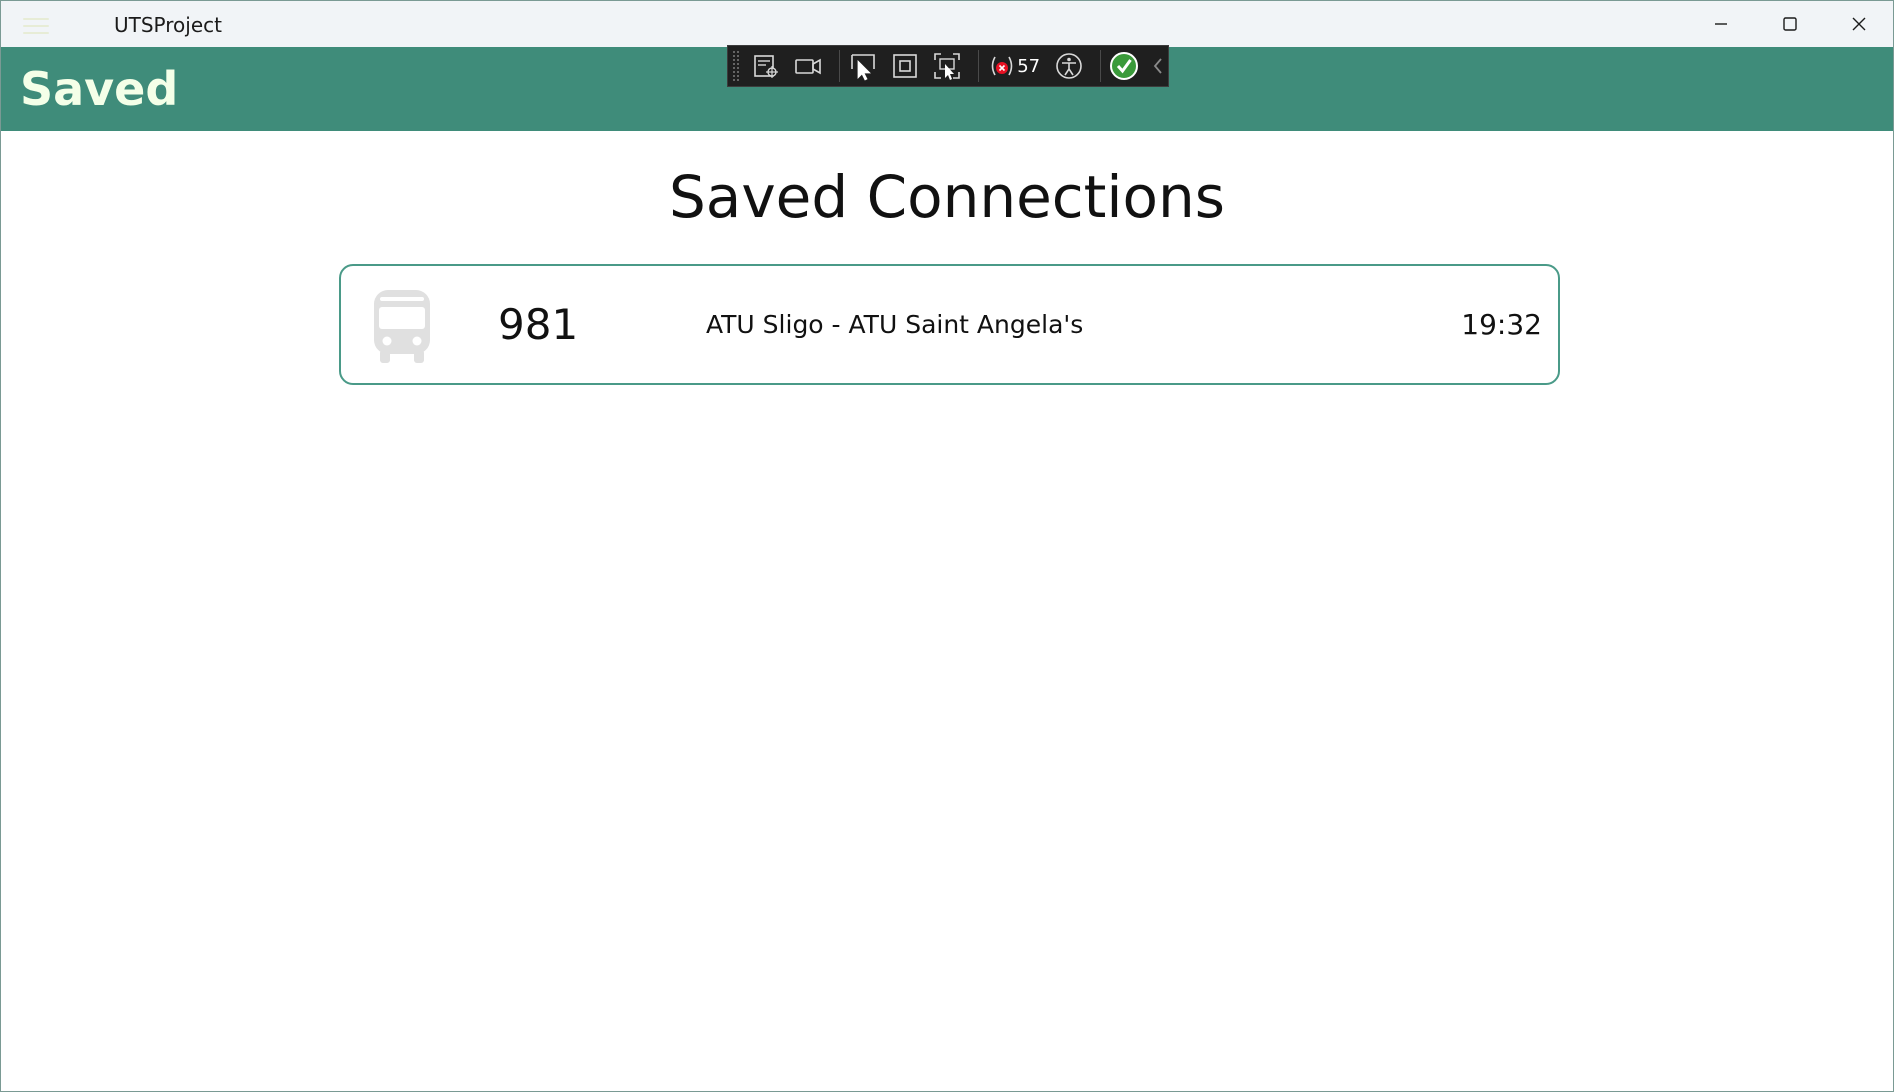  I want to click on minimize-button, so click(1720, 24).